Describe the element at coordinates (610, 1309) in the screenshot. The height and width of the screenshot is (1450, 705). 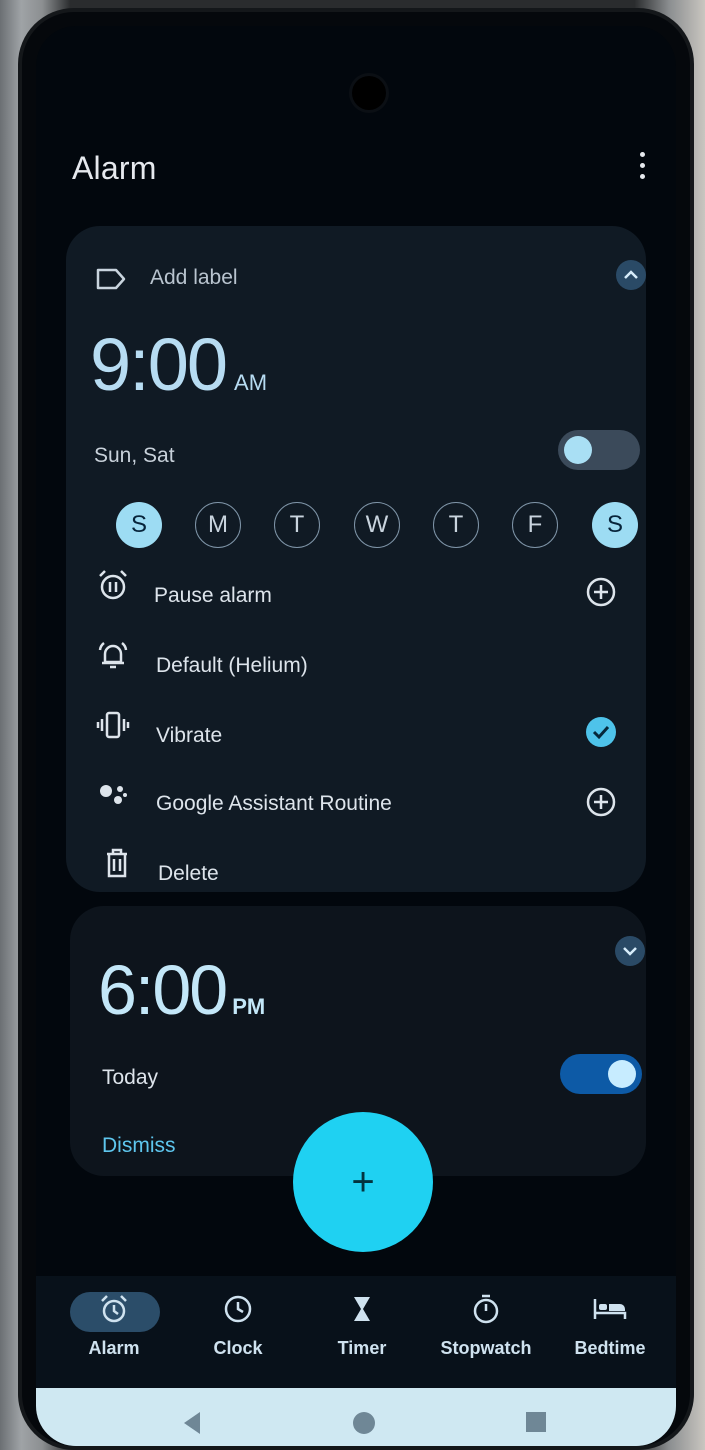
I see `bed-icon` at that location.